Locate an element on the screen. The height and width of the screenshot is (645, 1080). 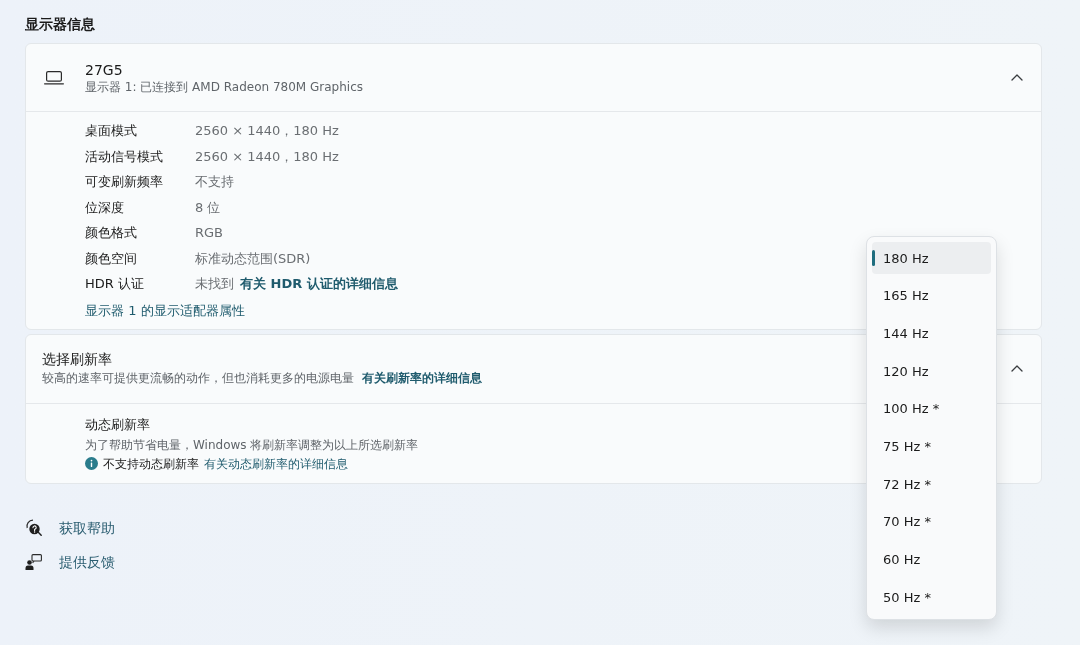
menu-item: 144 Hz is located at coordinates (931, 333).